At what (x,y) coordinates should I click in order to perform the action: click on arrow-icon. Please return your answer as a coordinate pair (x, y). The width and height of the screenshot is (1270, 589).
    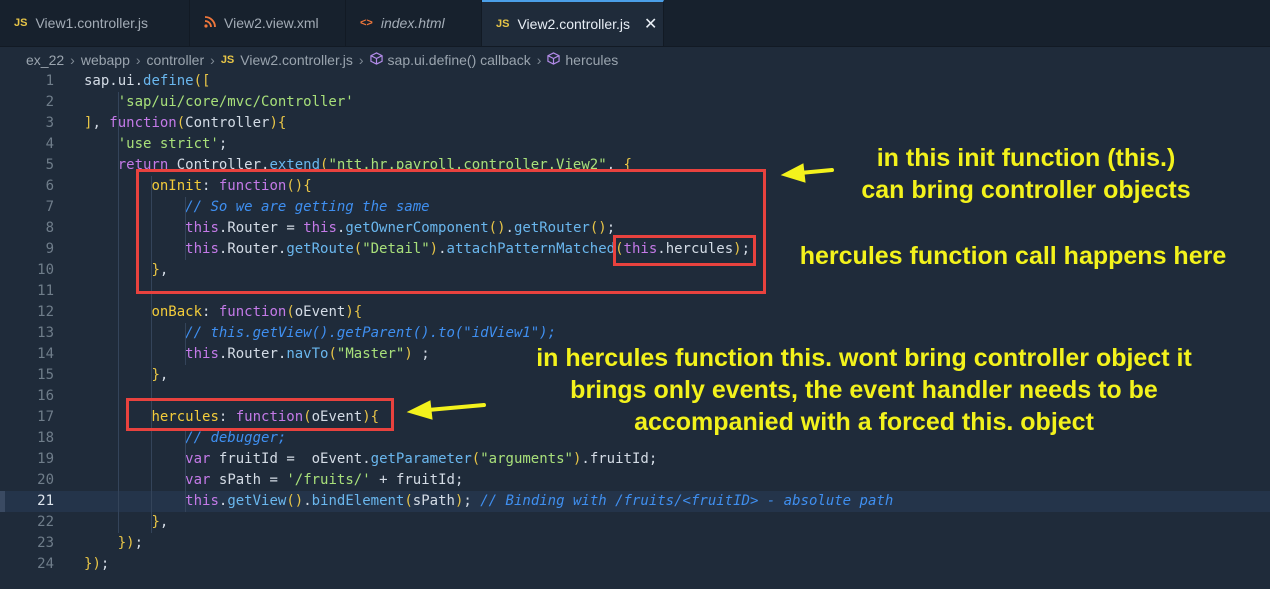
    Looking at the image, I should click on (620, 291).